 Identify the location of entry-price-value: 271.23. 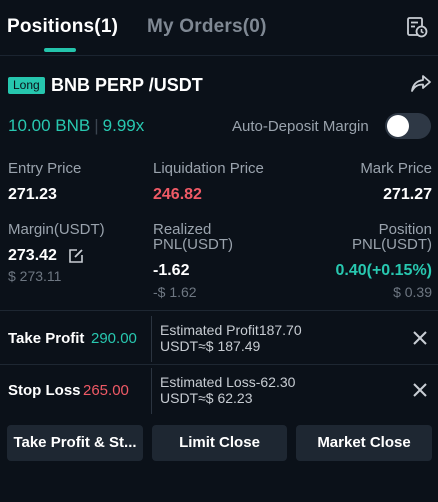
(32, 194).